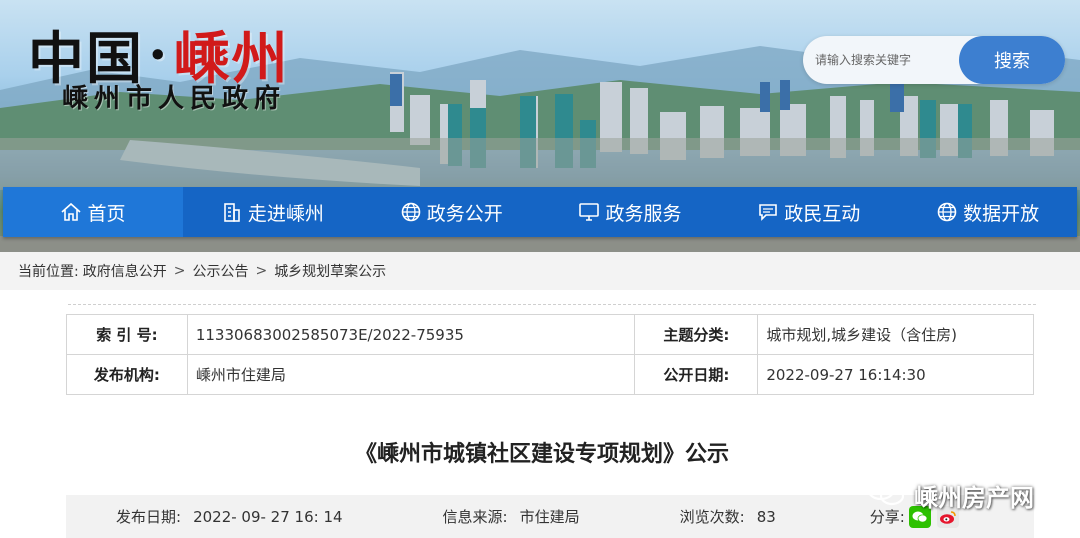 Image resolution: width=1080 pixels, height=538 pixels. What do you see at coordinates (285, 213) in the screenshot?
I see `nav-label: 走进嵊州` at bounding box center [285, 213].